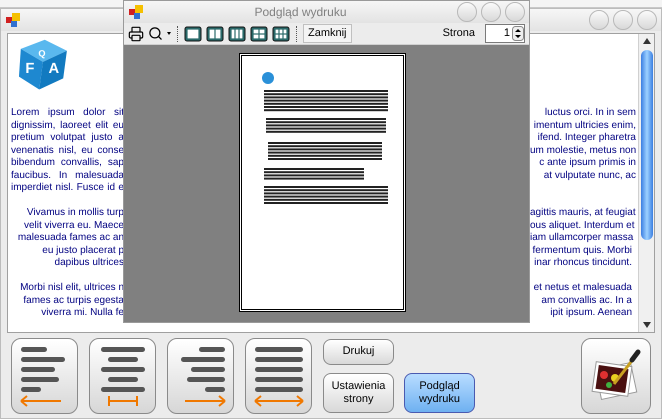 The height and width of the screenshot is (419, 662). I want to click on text-fragment: iam ullamcorper massa, so click(582, 237).